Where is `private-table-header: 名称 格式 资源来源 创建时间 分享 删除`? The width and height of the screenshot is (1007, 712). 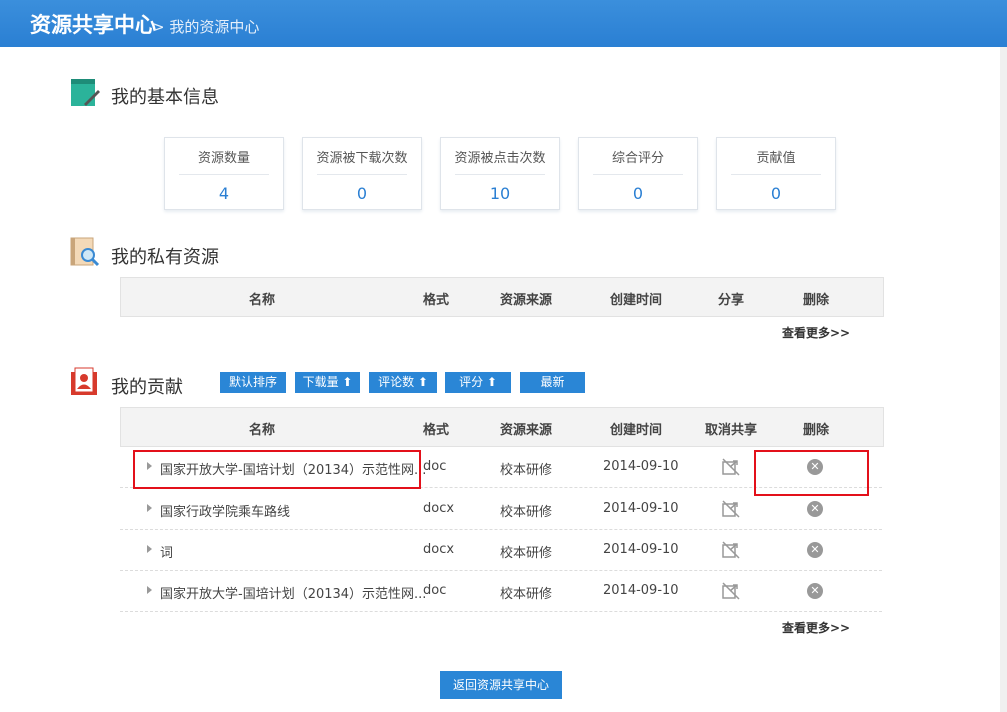
private-table-header: 名称 格式 资源来源 创建时间 分享 删除 is located at coordinates (502, 297).